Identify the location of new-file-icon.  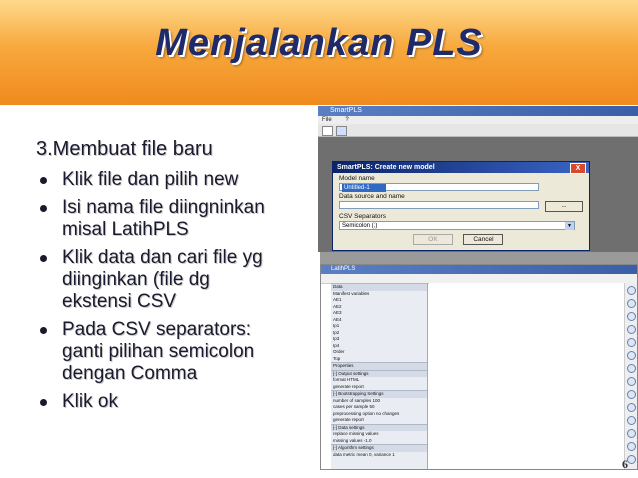
(327, 131).